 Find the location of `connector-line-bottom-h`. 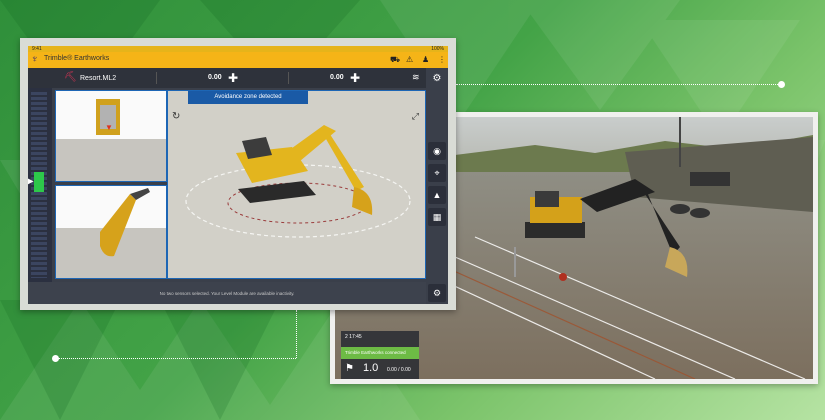

connector-line-bottom-h is located at coordinates (176, 358).